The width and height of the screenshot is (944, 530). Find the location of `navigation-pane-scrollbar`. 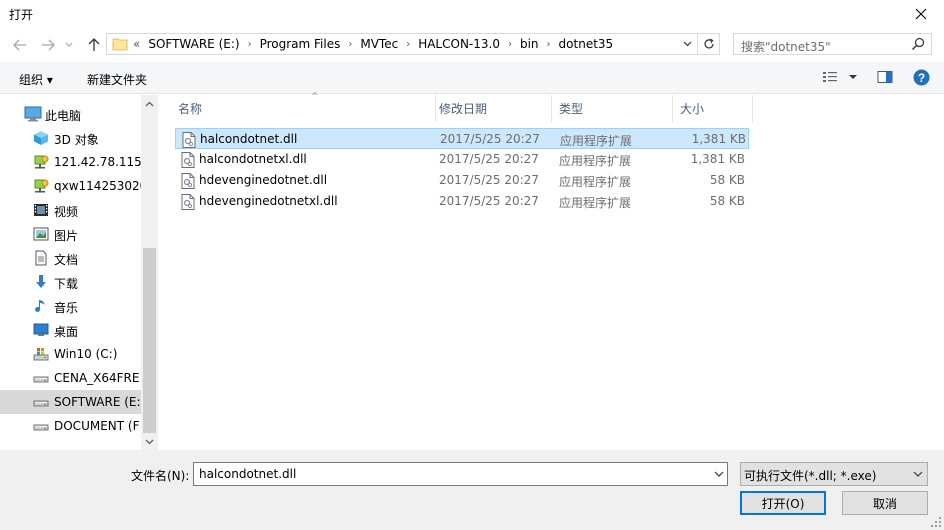

navigation-pane-scrollbar is located at coordinates (149, 272).